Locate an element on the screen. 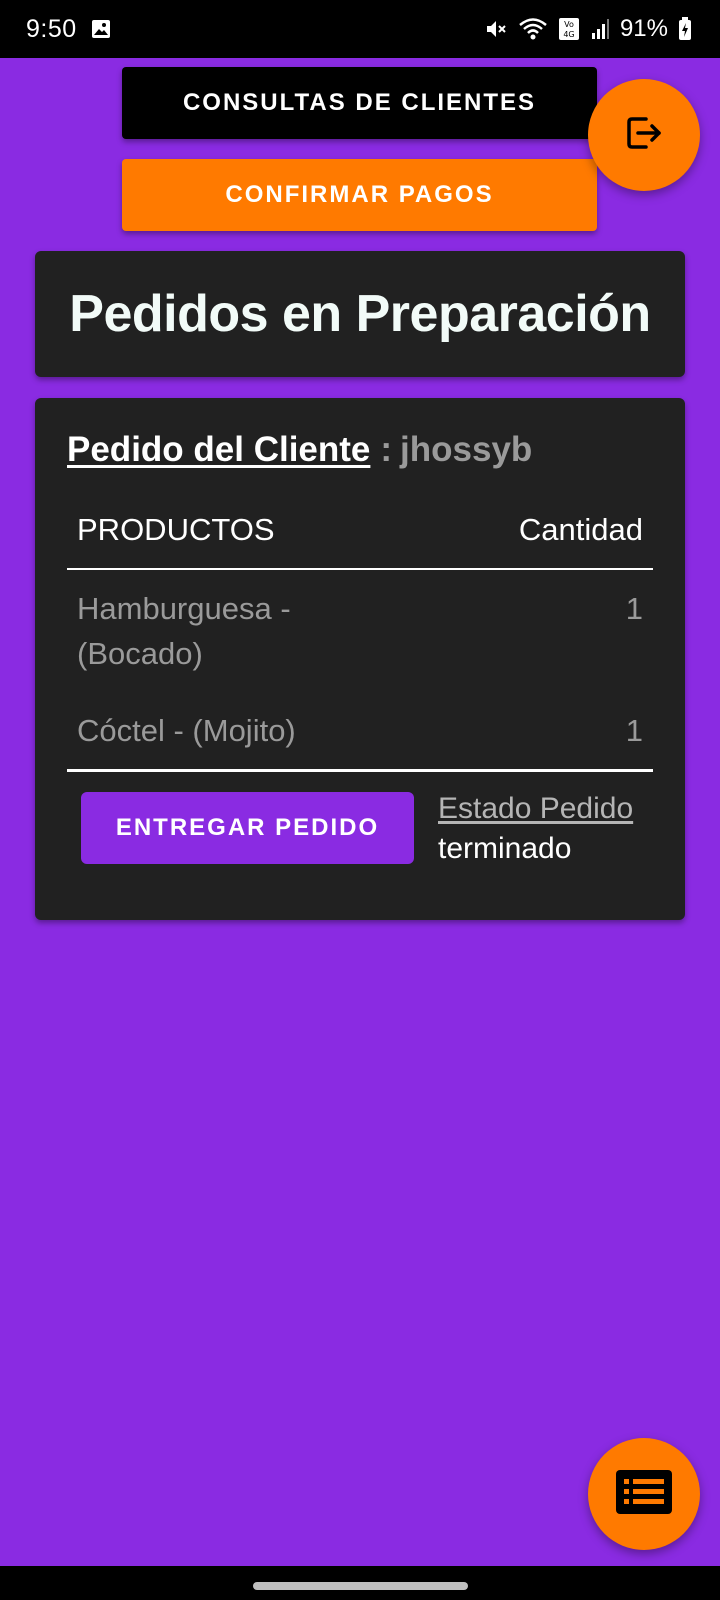 This screenshot has width=720, height=1600. svg-text: Vo is located at coordinates (569, 24).